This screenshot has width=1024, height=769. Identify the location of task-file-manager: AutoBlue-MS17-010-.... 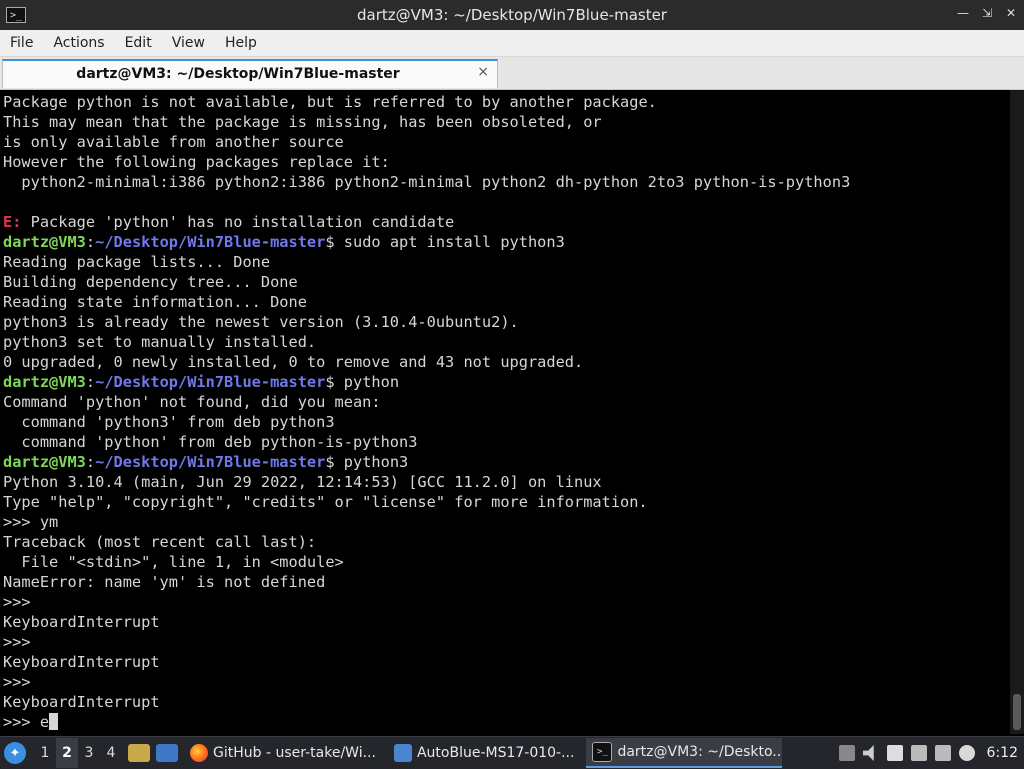
(484, 753).